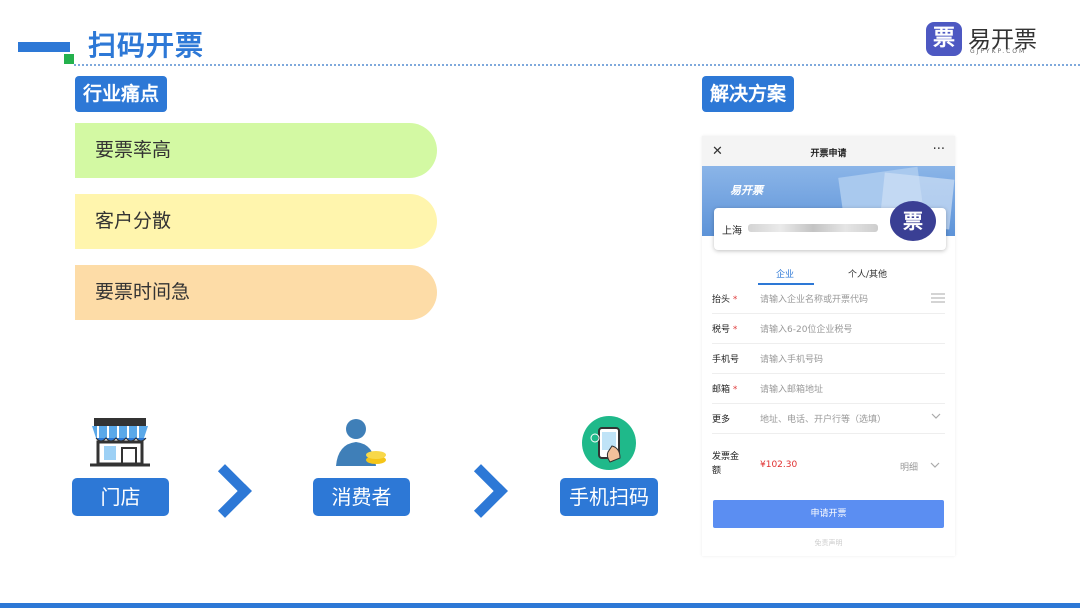  What do you see at coordinates (44, 47) in the screenshot?
I see `header-accent-bar` at bounding box center [44, 47].